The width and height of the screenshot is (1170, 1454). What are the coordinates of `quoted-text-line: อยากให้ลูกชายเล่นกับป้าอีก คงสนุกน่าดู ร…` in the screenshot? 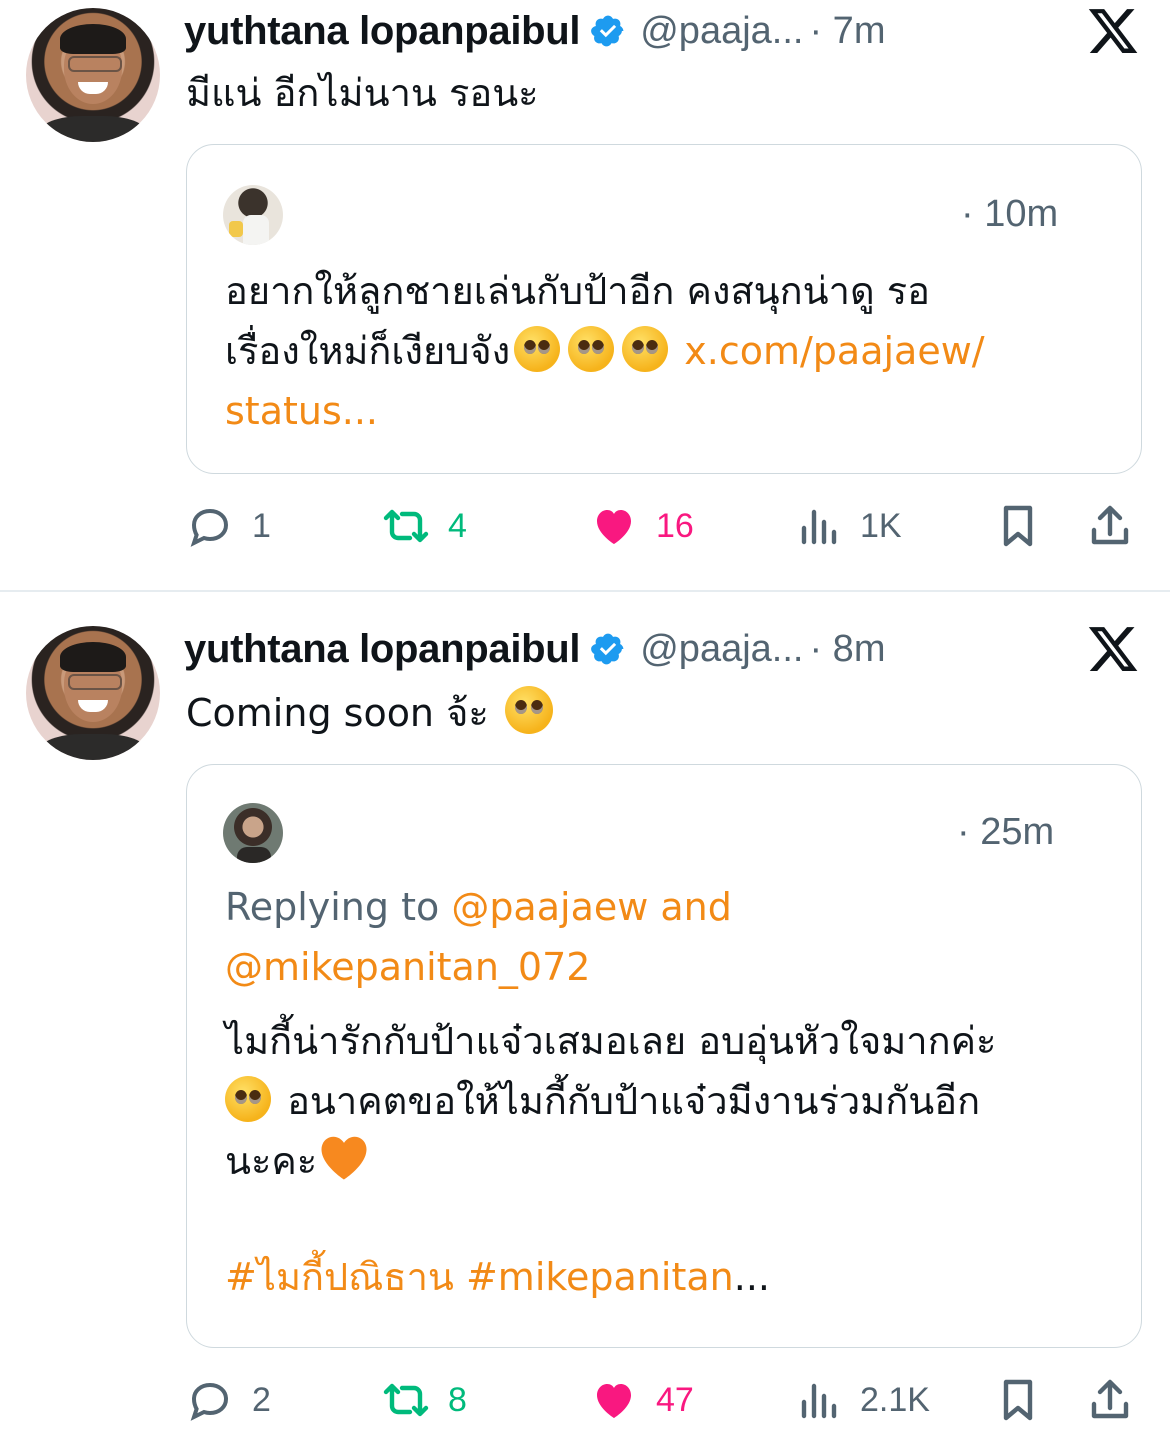 It's located at (577, 291).